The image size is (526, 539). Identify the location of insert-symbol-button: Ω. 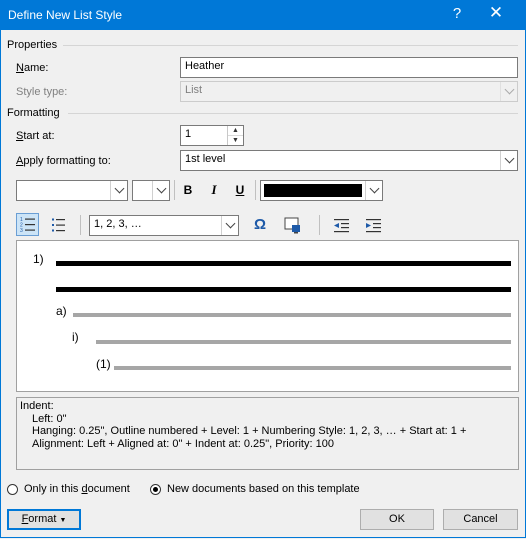
(260, 225).